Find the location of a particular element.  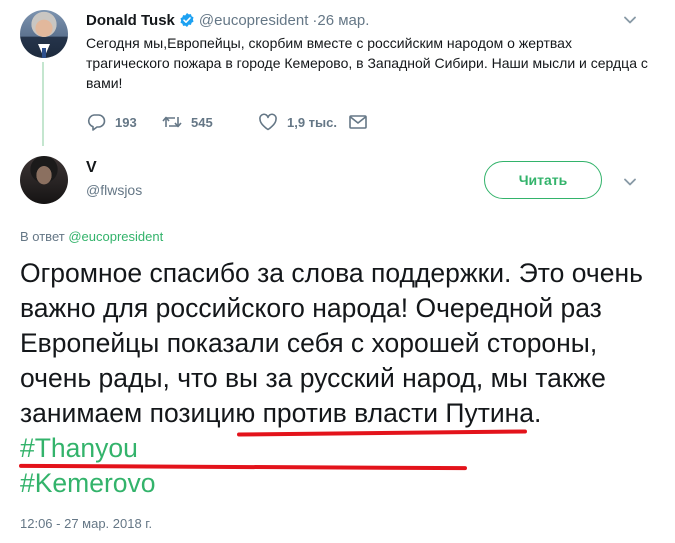

like-action: 1,9 тыс. is located at coordinates (303, 122).